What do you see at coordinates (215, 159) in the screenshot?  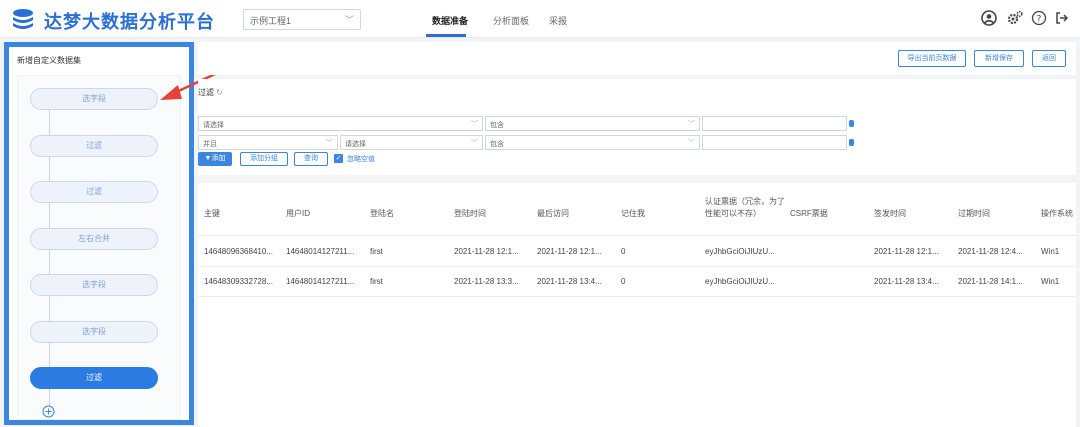 I see `add-condition-button: ▼添加` at bounding box center [215, 159].